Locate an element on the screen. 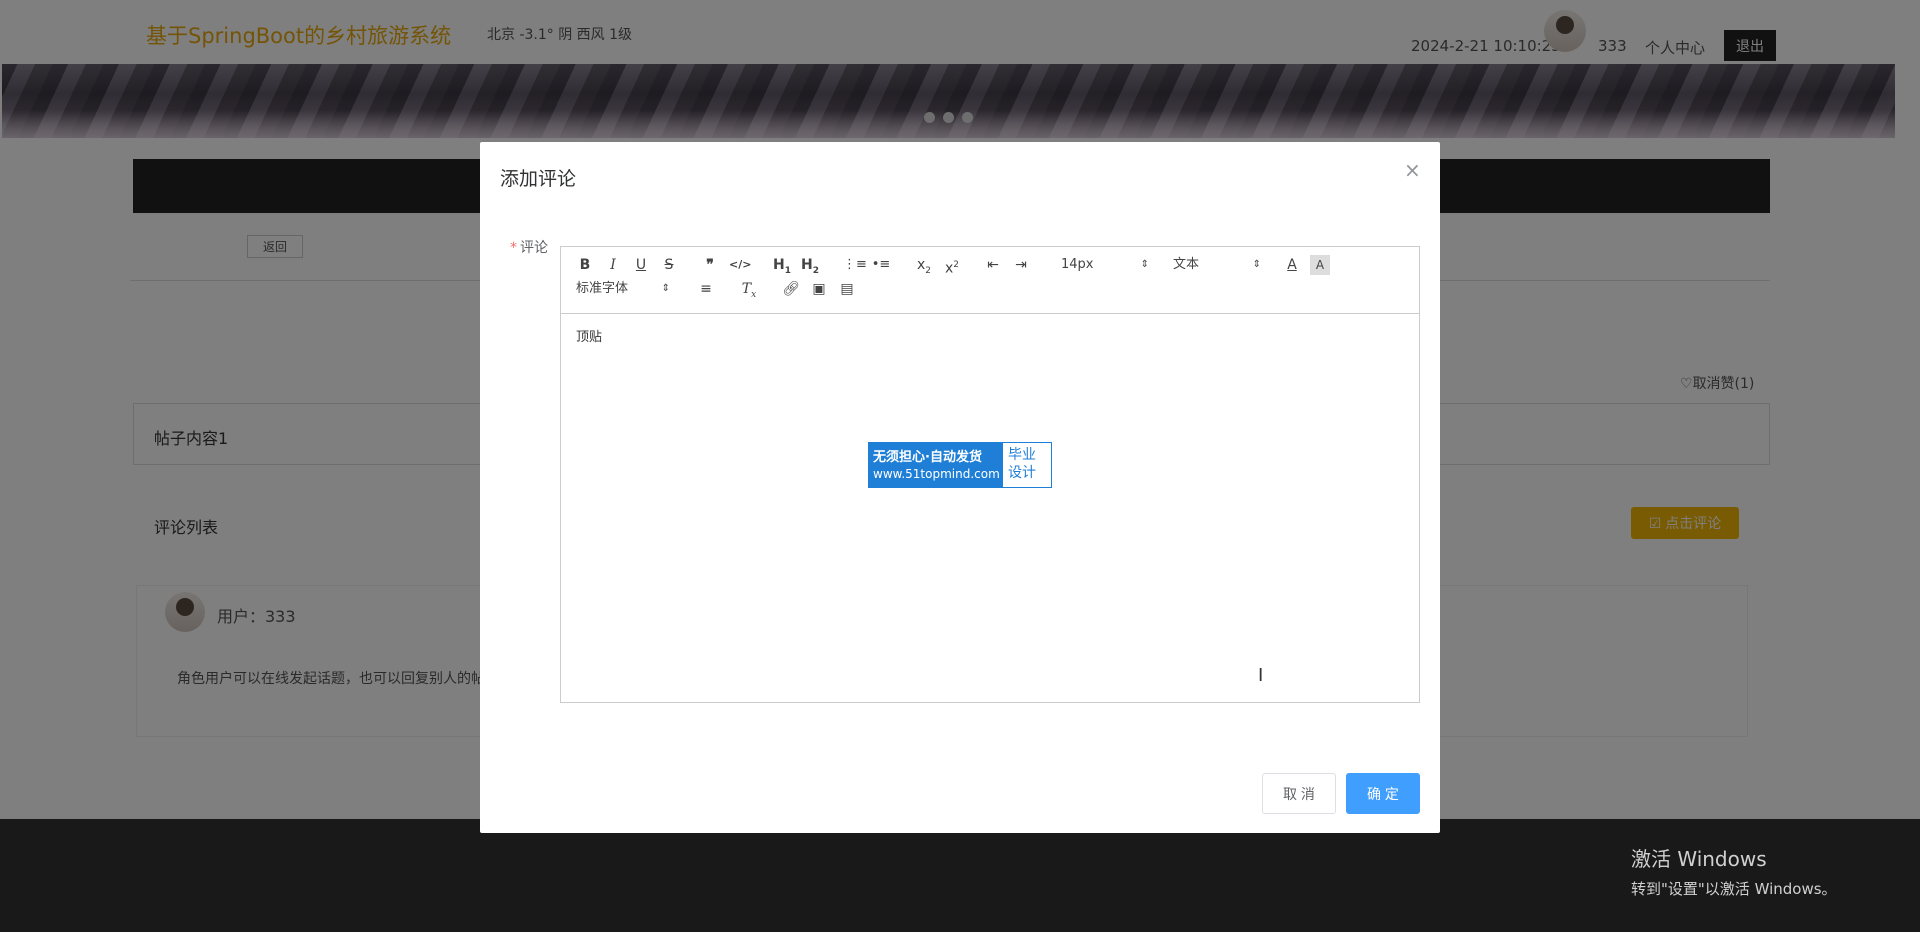 The image size is (1920, 932). superscript-icon: x2 is located at coordinates (952, 266).